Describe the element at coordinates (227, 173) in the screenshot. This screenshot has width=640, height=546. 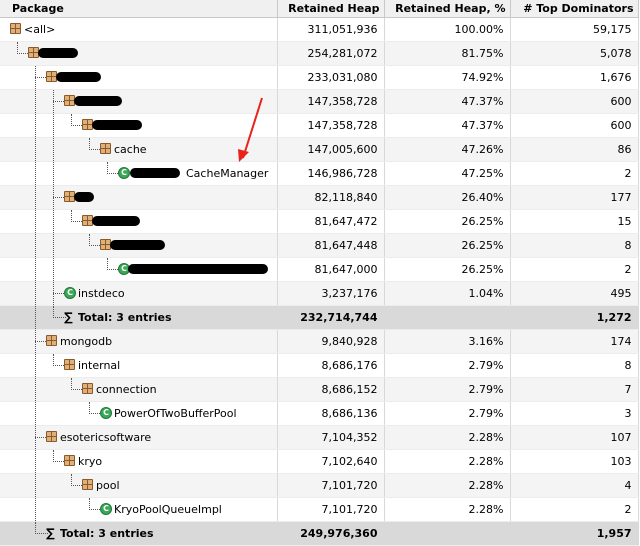
I see `tree-node-label: CacheManager` at that location.